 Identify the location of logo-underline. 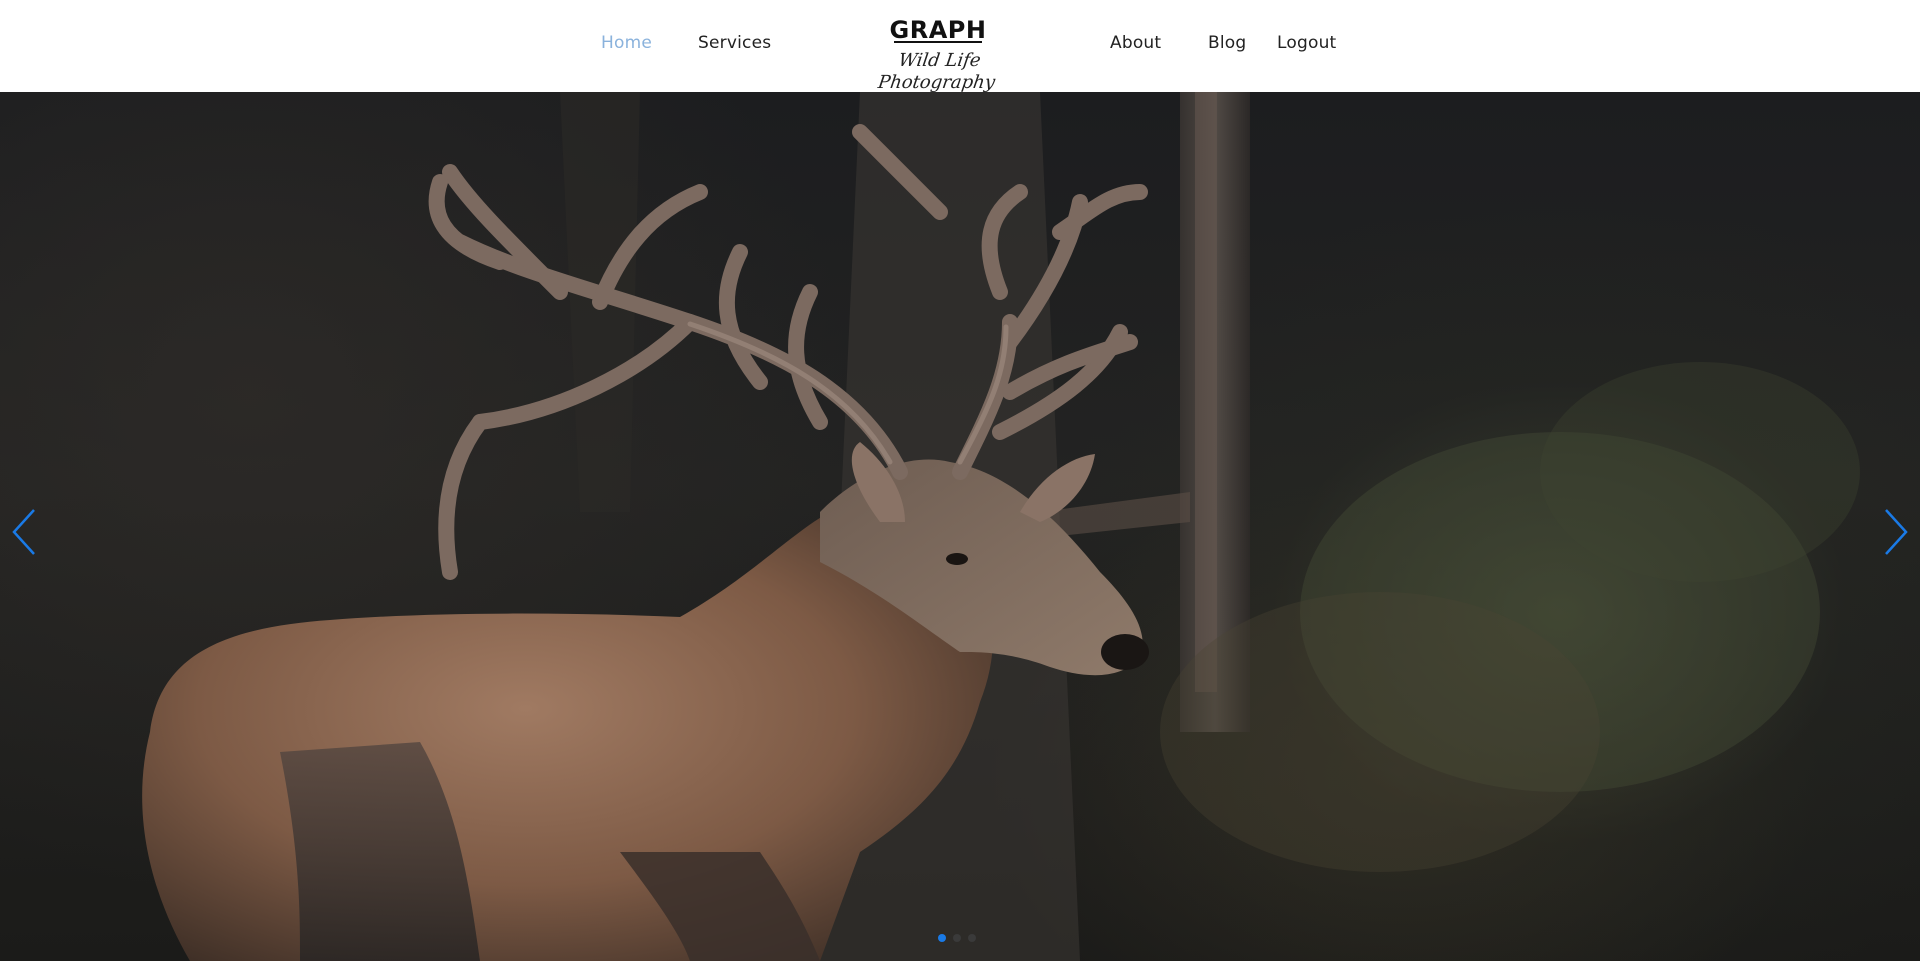
(938, 42).